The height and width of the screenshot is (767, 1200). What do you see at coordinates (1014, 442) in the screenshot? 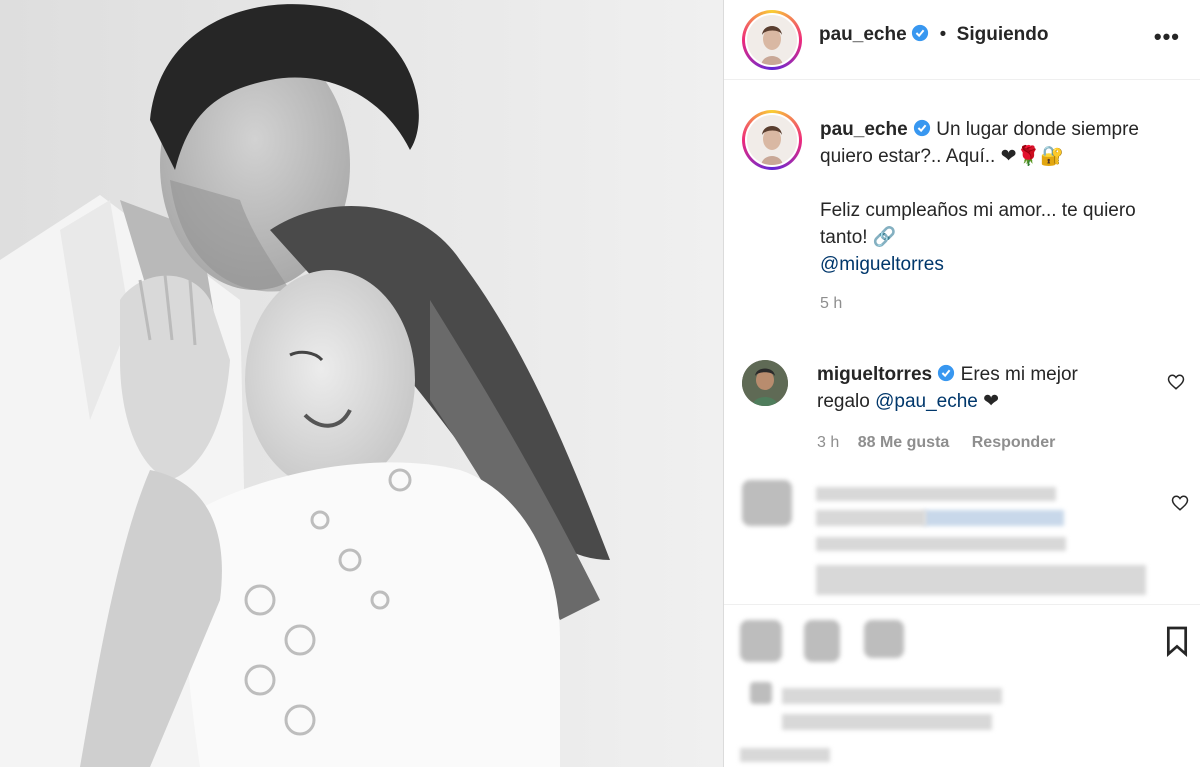
I see `comment-reply-button: Responder` at bounding box center [1014, 442].